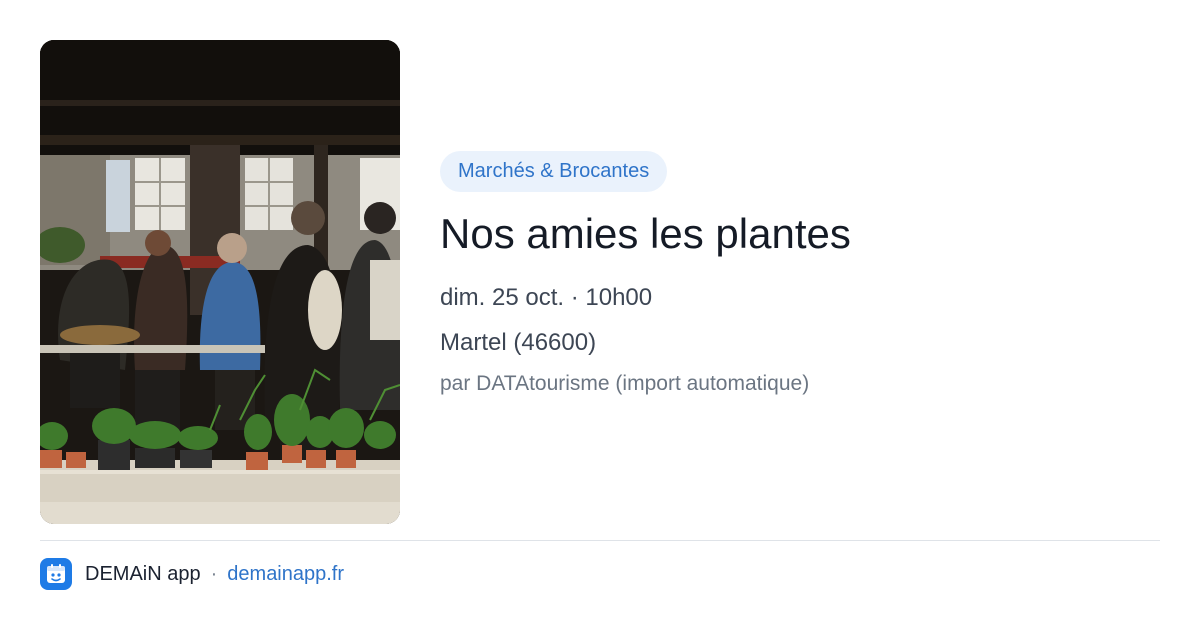 The width and height of the screenshot is (1200, 630). I want to click on app-logo-icon, so click(56, 574).